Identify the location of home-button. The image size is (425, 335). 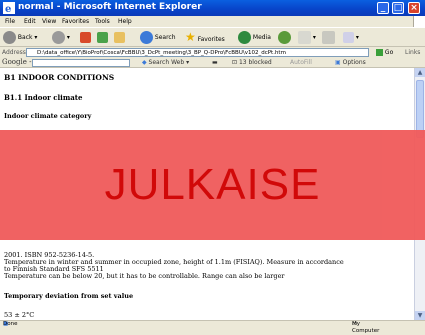
(119, 37).